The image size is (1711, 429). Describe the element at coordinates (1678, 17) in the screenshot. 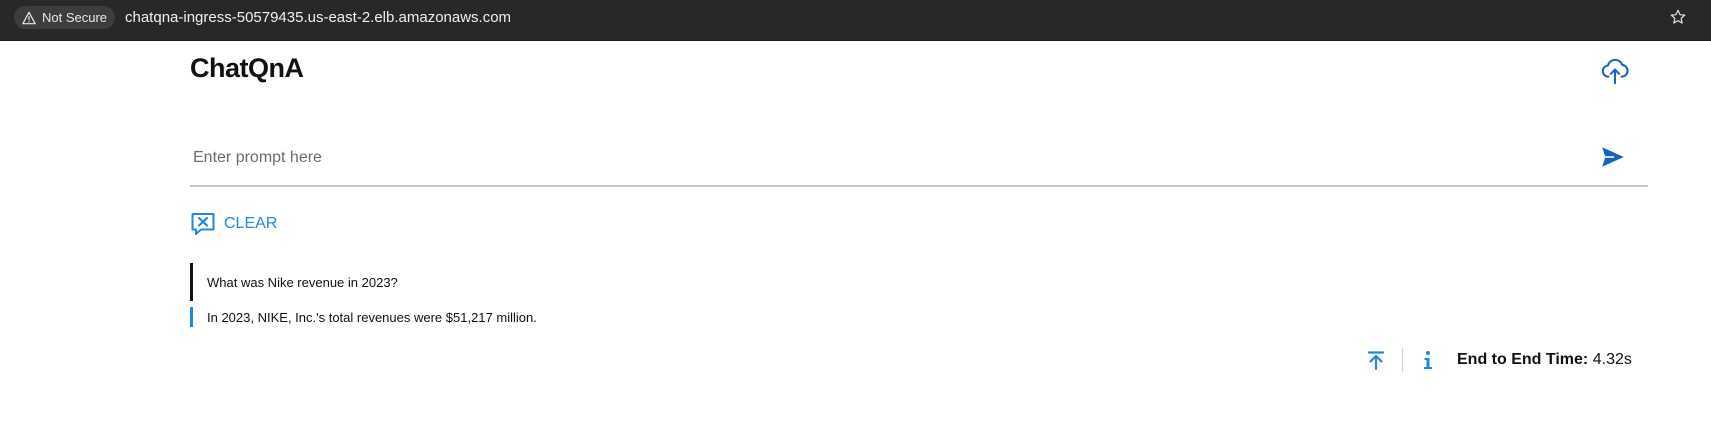

I see `star-icon` at that location.